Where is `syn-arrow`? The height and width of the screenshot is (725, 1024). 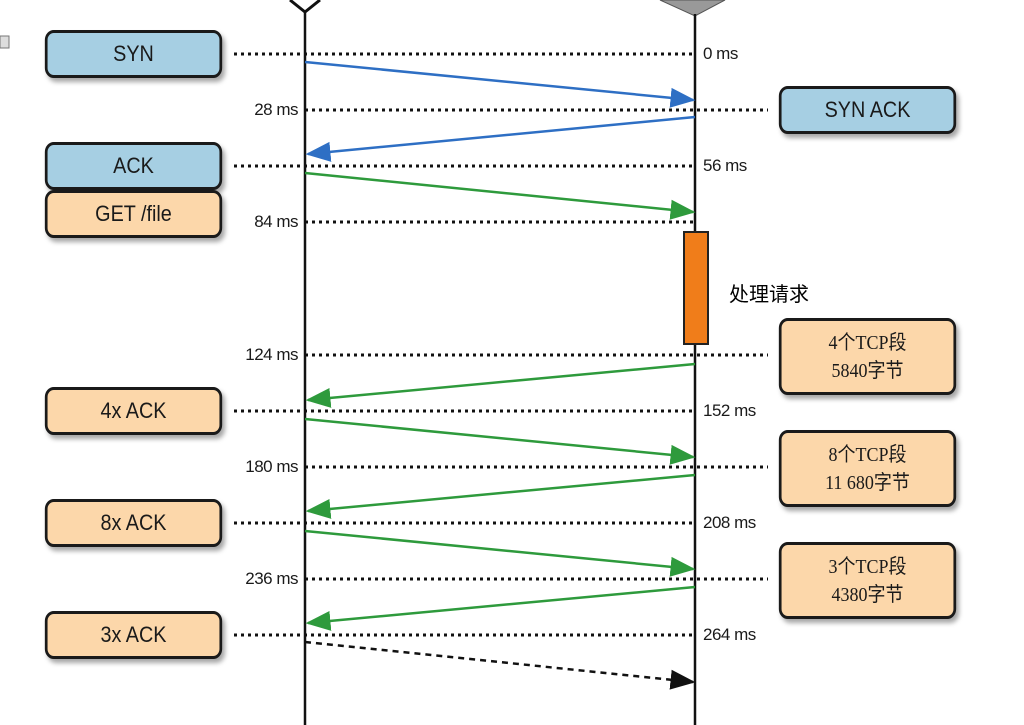
syn-arrow is located at coordinates (500, 84).